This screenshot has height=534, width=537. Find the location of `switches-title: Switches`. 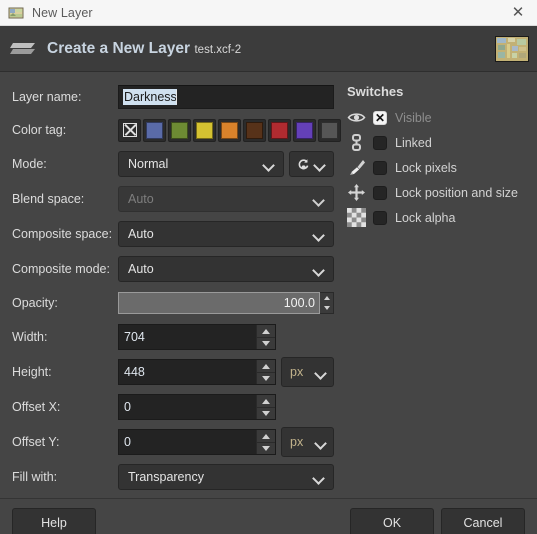

switches-title: Switches is located at coordinates (375, 91).